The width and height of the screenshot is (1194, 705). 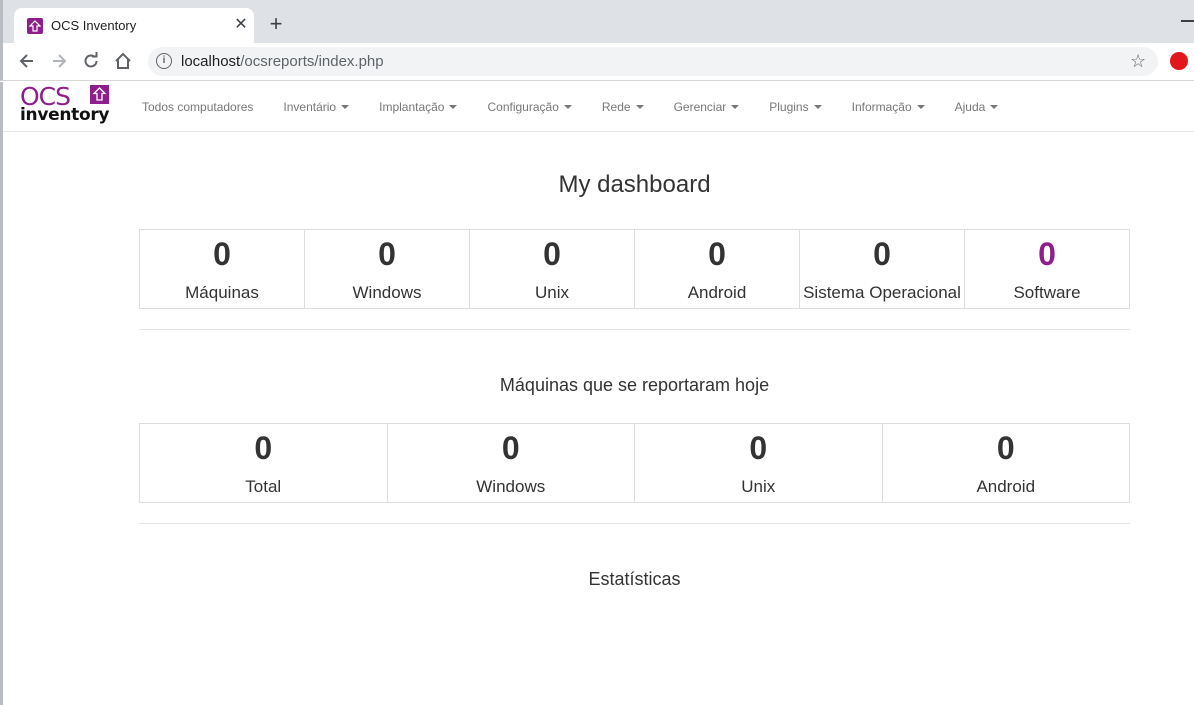 What do you see at coordinates (795, 107) in the screenshot?
I see `menu-plugins: Plugins` at bounding box center [795, 107].